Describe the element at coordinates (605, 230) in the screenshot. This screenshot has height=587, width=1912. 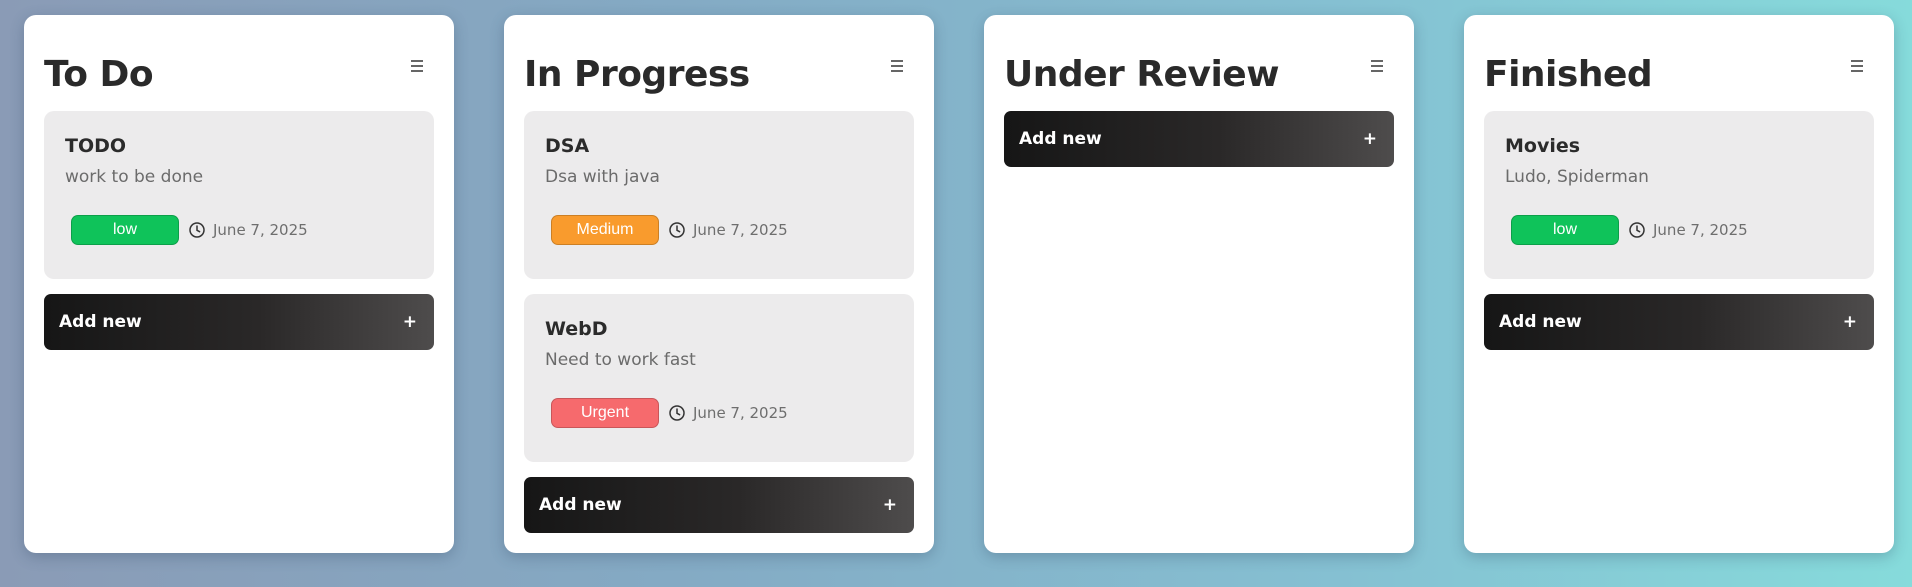
I see `priority-badge: Medium` at that location.